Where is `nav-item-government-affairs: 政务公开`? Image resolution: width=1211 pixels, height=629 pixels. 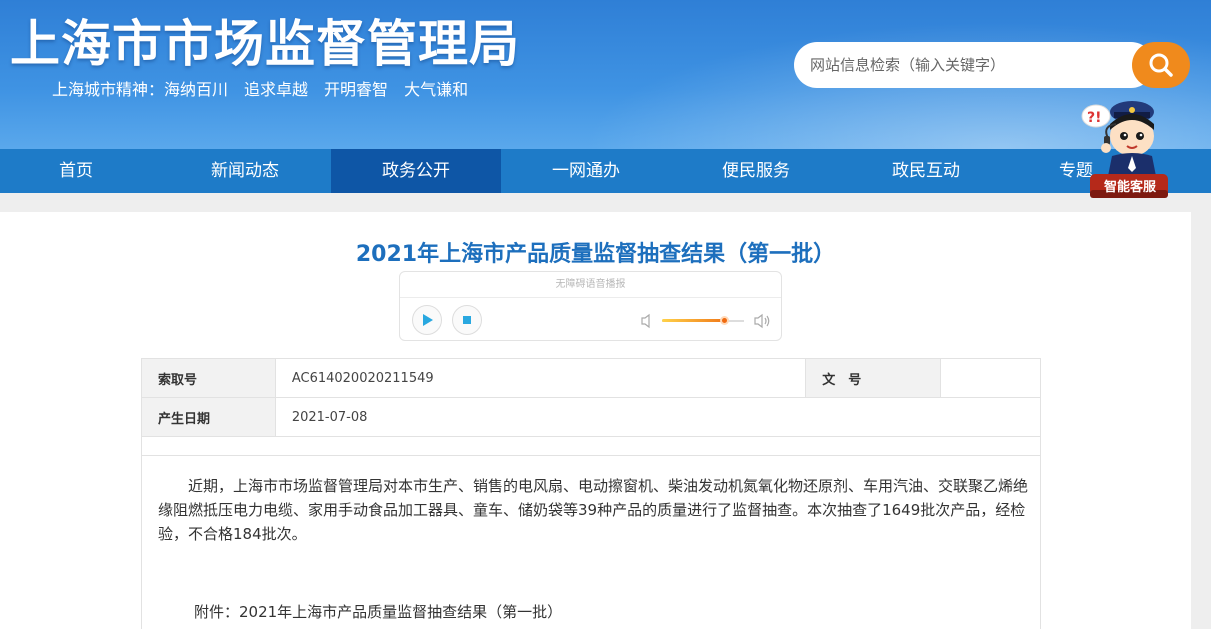 nav-item-government-affairs: 政务公开 is located at coordinates (416, 171).